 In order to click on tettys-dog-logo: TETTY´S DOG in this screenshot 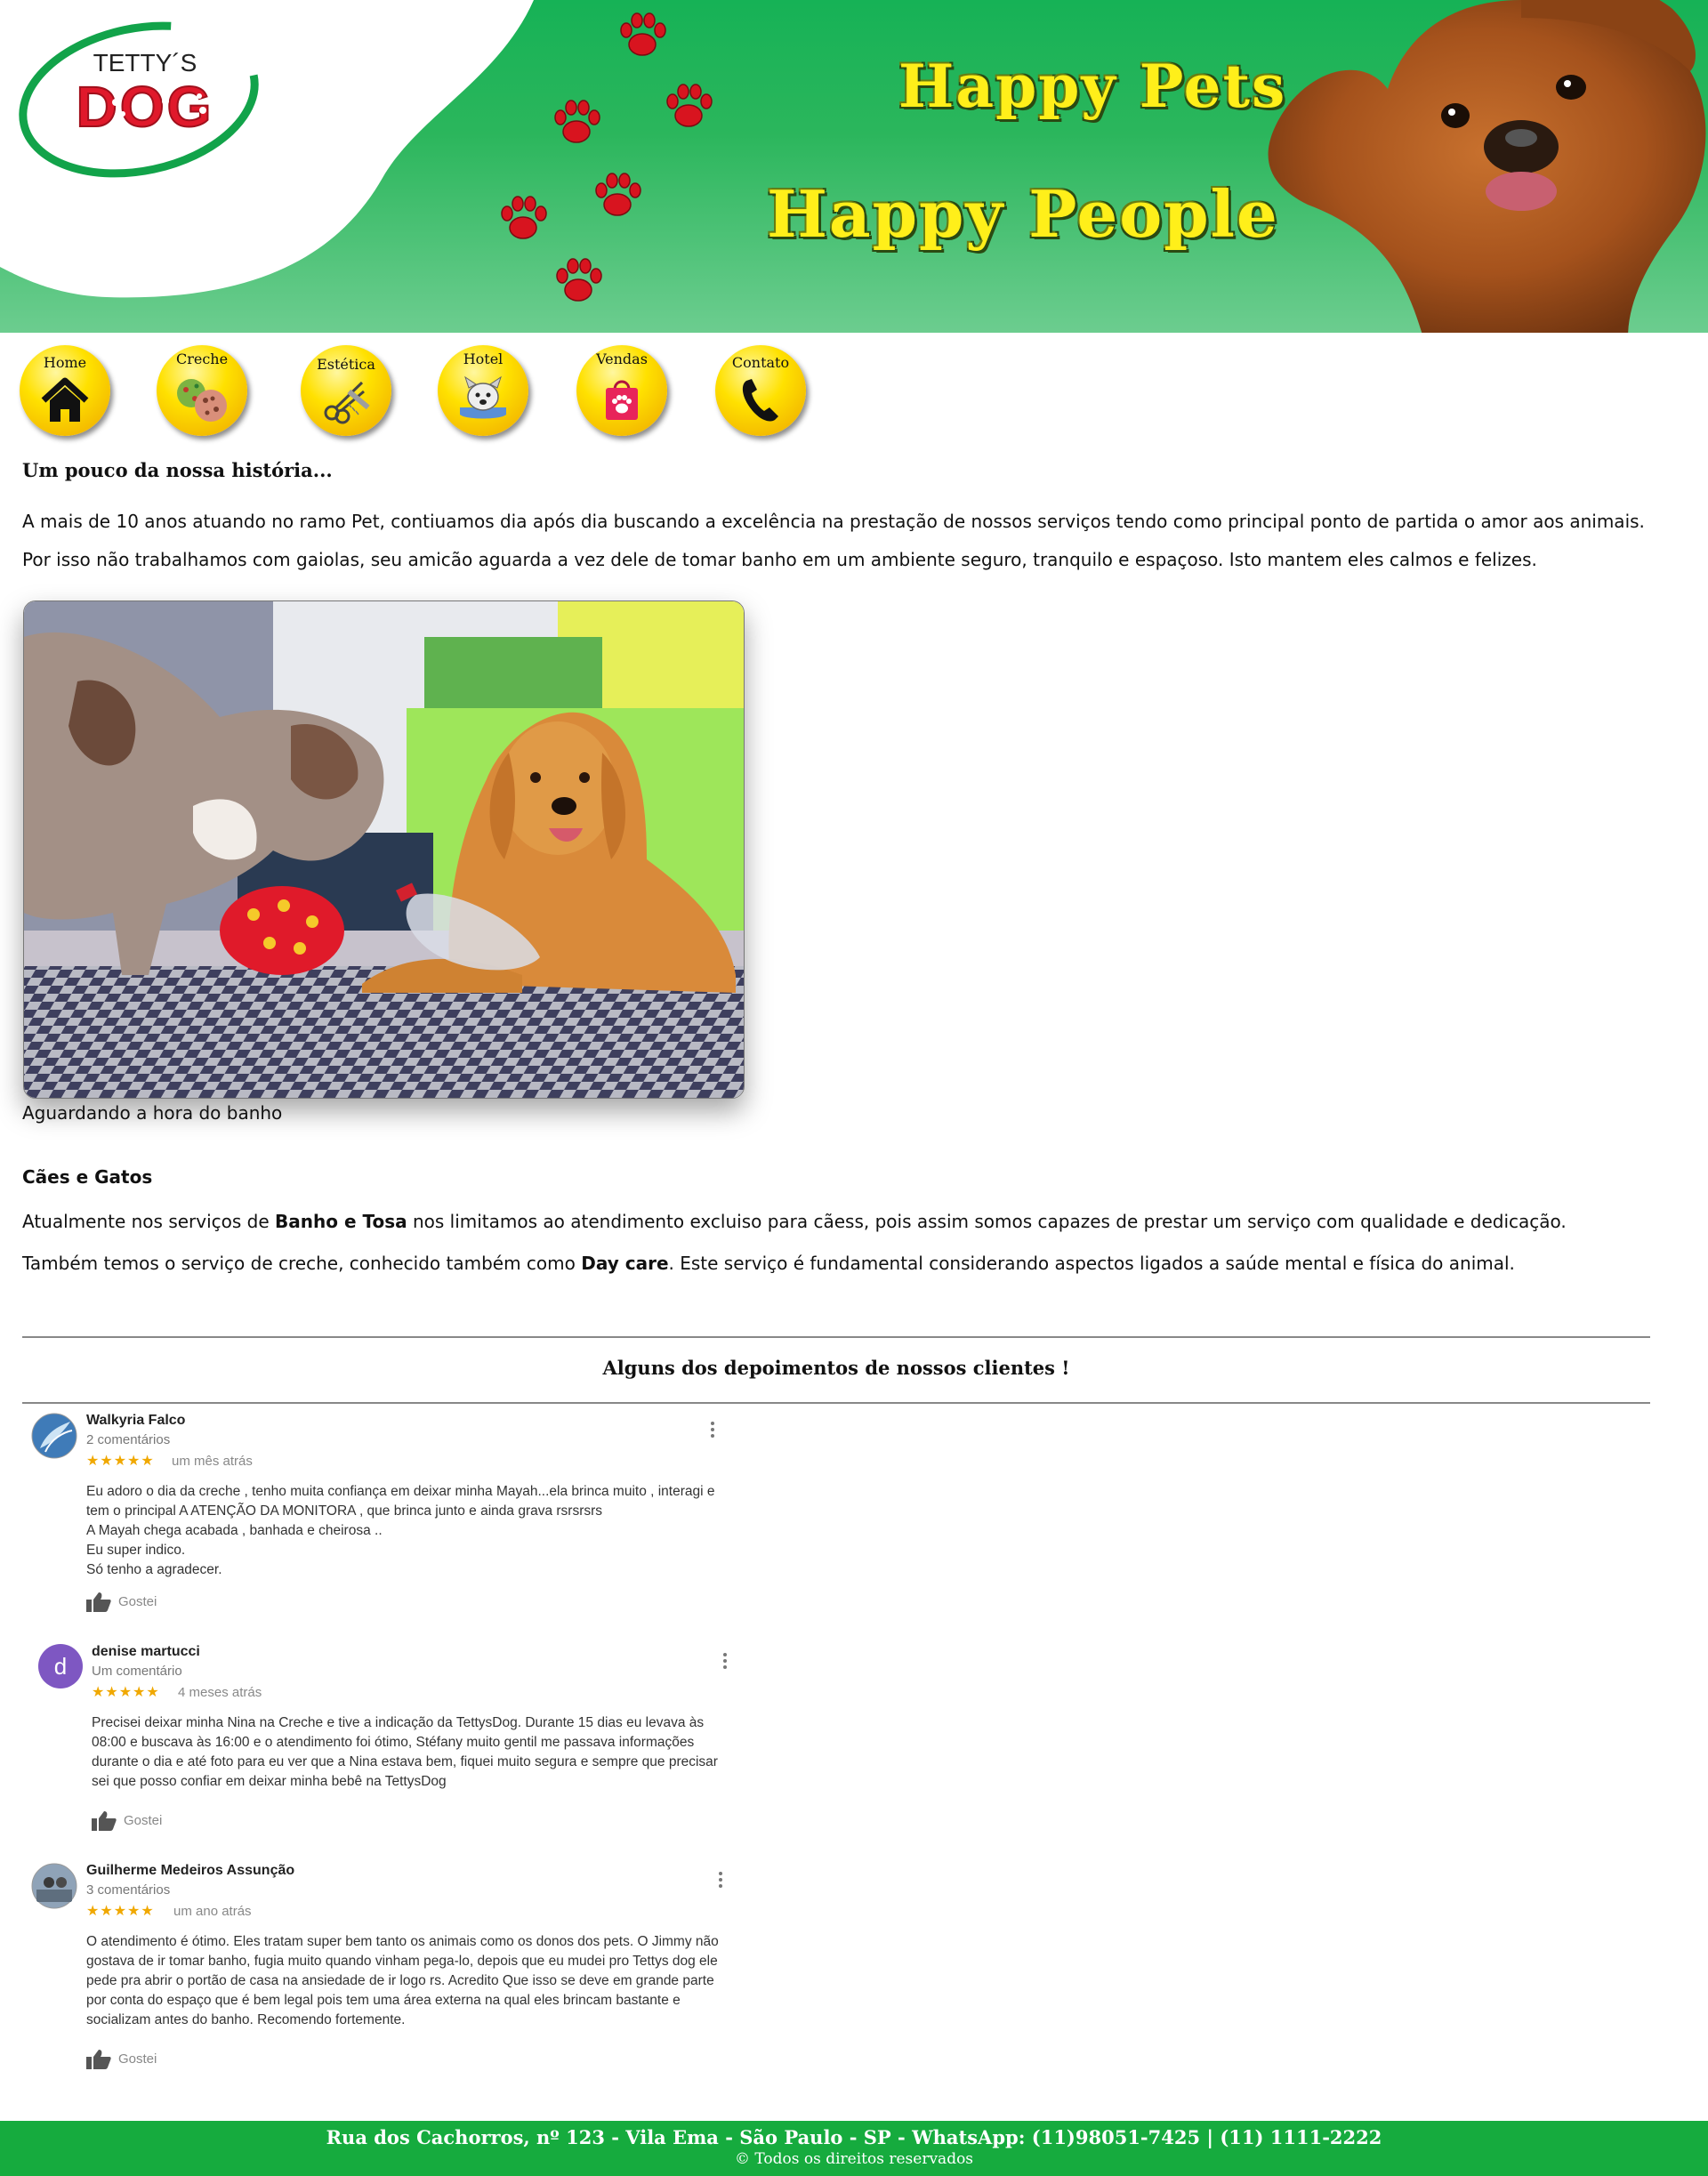, I will do `click(139, 99)`.